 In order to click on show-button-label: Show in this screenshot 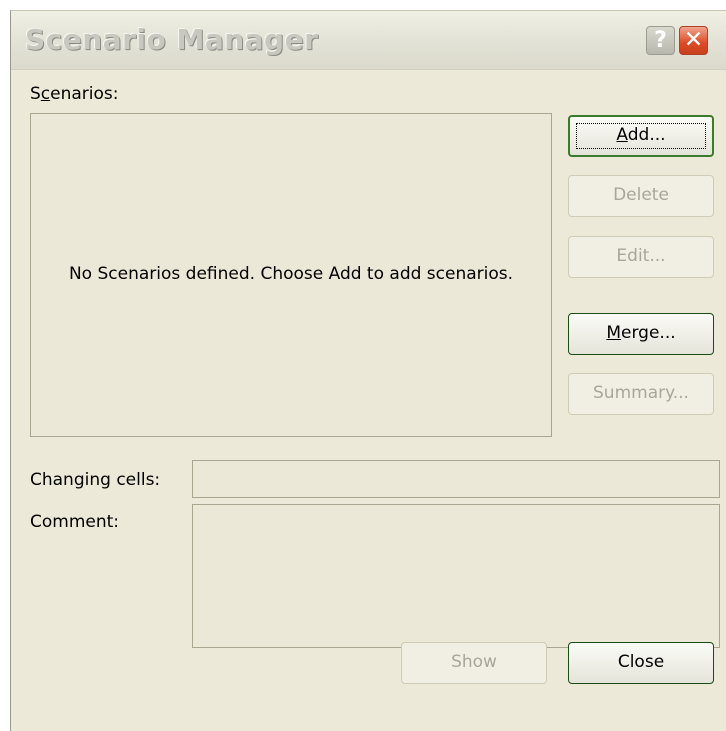, I will do `click(474, 662)`.